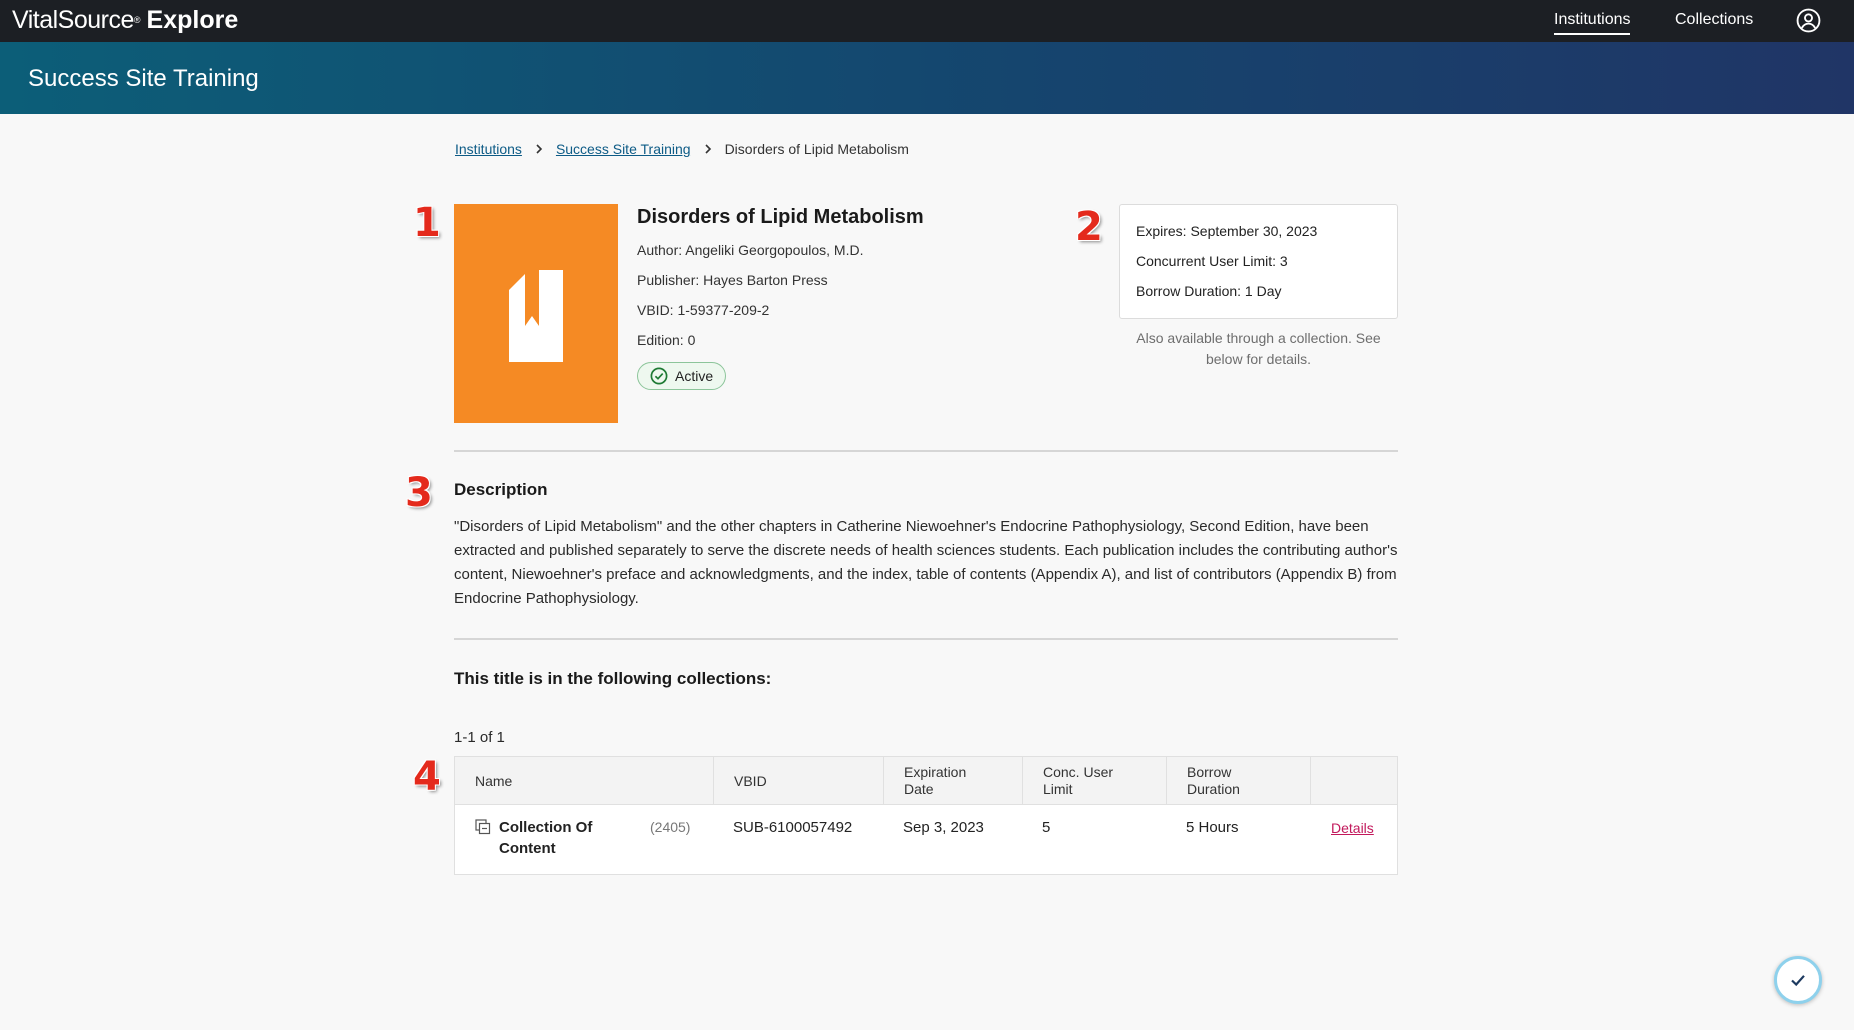  Describe the element at coordinates (1213, 780) in the screenshot. I see `column-header-borrow-duration-label: Borrow Duration` at that location.